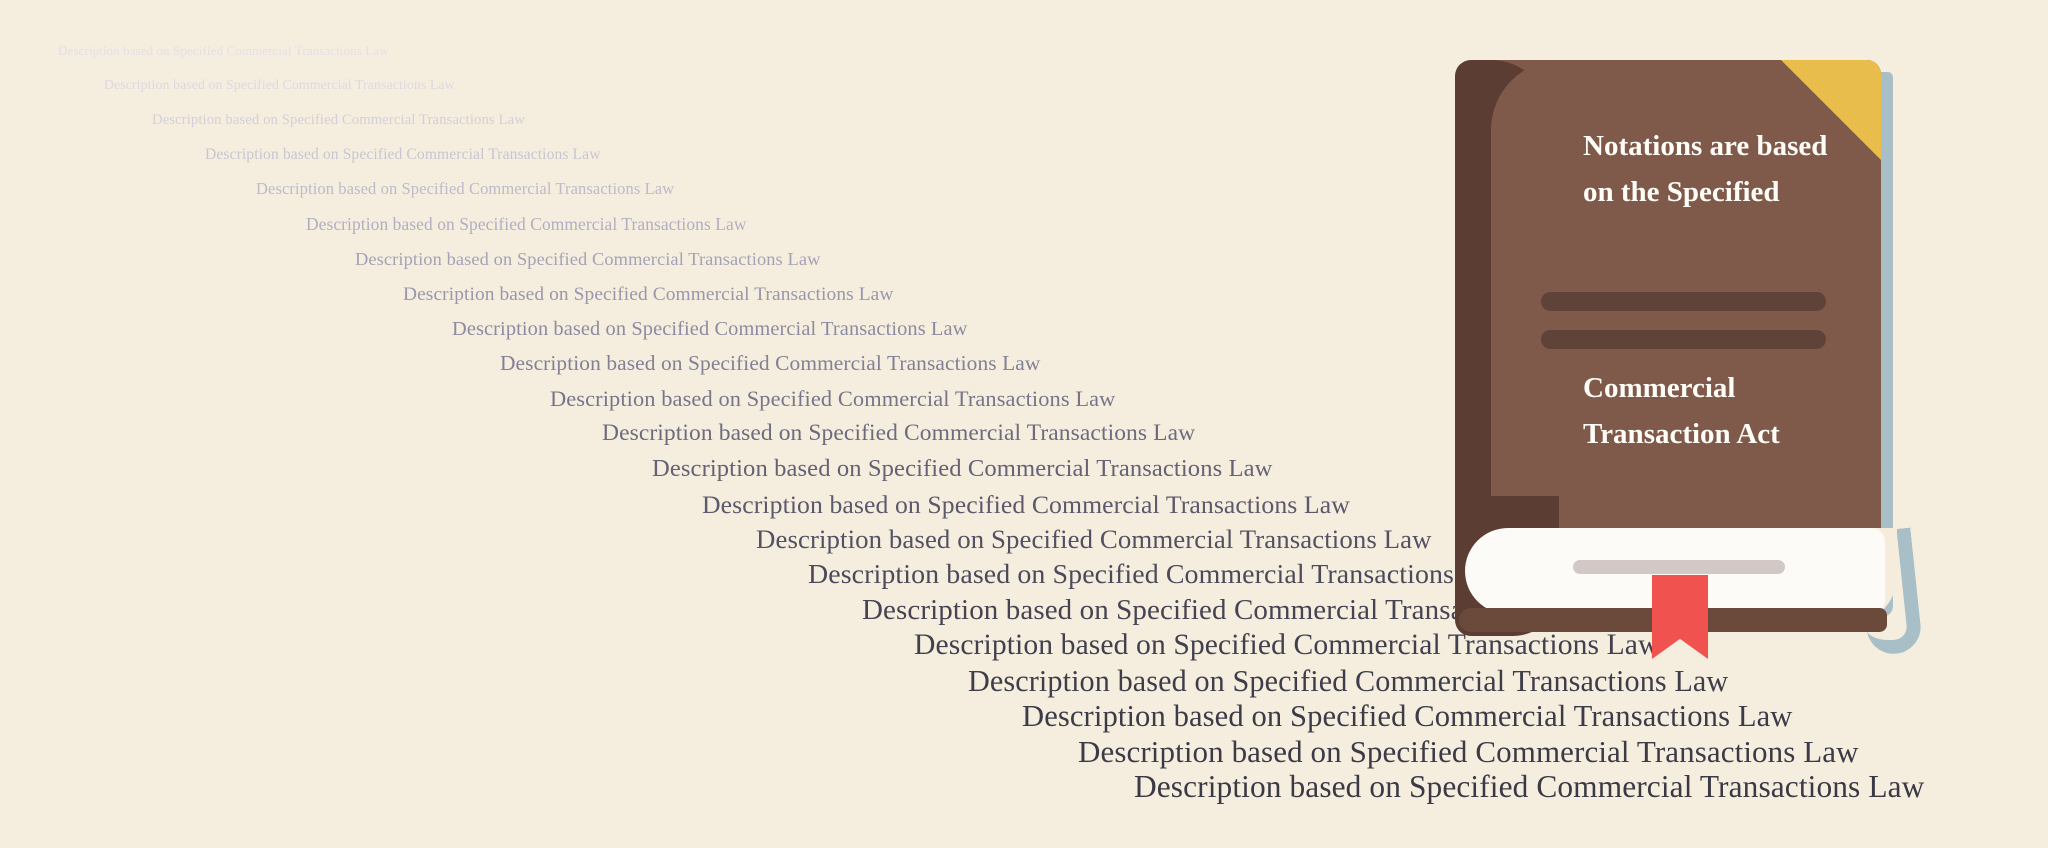  I want to click on book-title-line-3: Commercial, so click(1659, 388).